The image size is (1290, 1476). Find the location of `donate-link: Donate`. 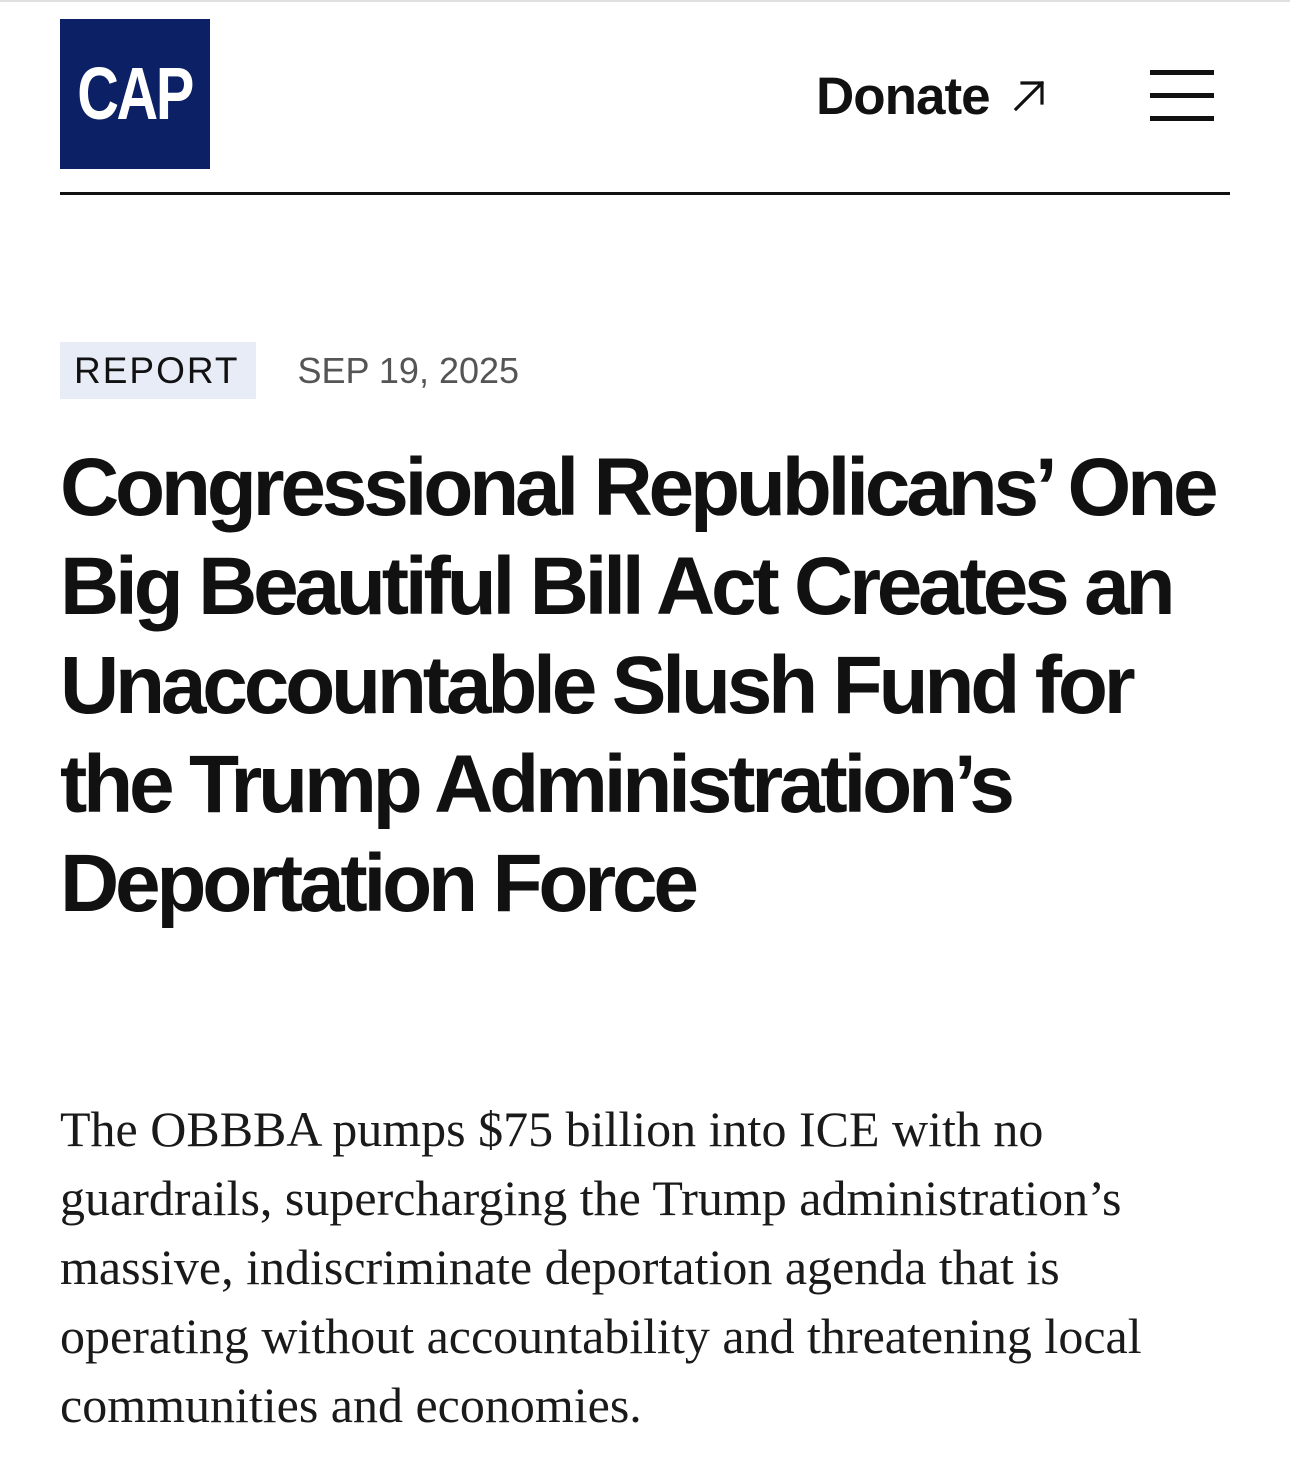

donate-link: Donate is located at coordinates (931, 96).